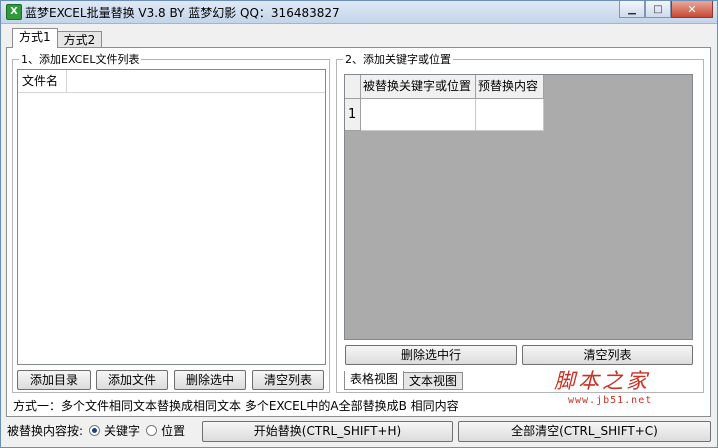 The image size is (718, 448). Describe the element at coordinates (510, 87) in the screenshot. I see `column-header-replacement: 预替换内容` at that location.